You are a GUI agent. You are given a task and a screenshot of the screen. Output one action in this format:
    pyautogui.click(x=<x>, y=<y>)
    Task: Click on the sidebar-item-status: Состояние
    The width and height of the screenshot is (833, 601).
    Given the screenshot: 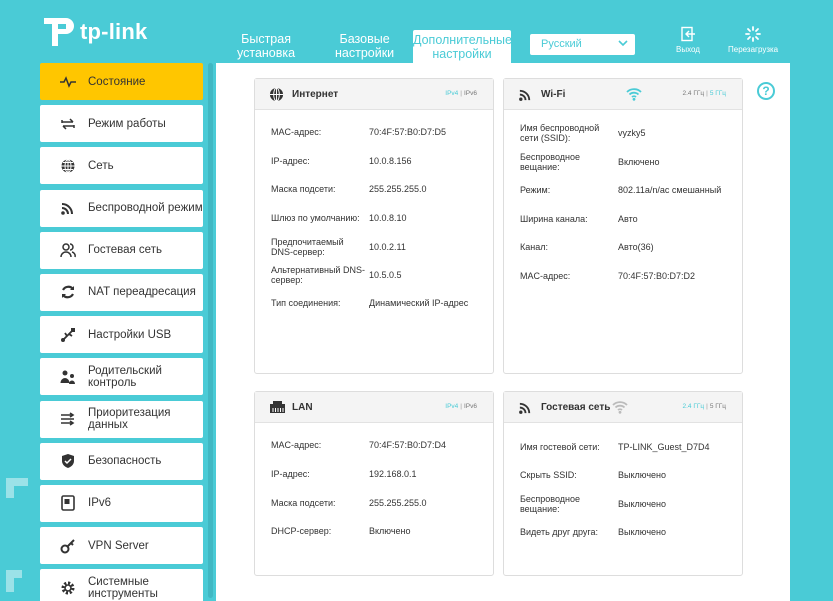 What is the action you would take?
    pyautogui.click(x=121, y=81)
    